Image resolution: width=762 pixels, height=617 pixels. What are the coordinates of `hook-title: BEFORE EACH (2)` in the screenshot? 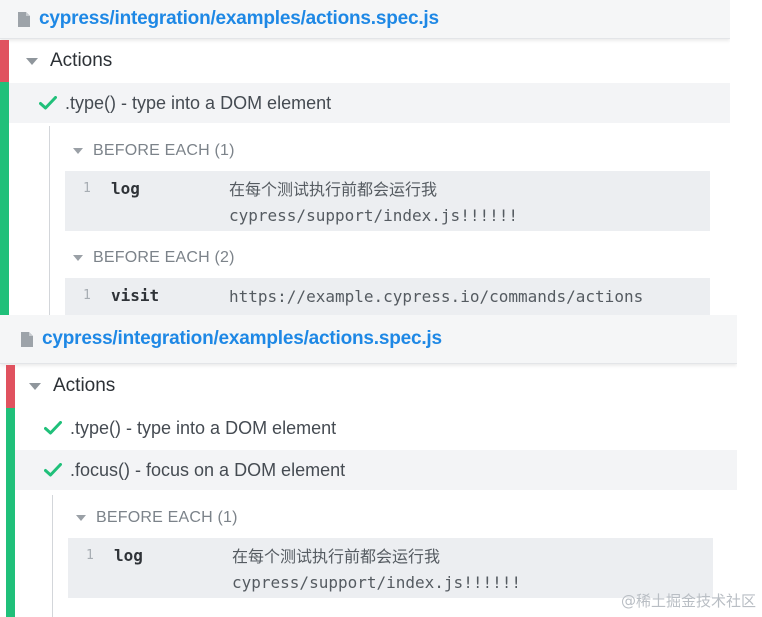 It's located at (164, 257).